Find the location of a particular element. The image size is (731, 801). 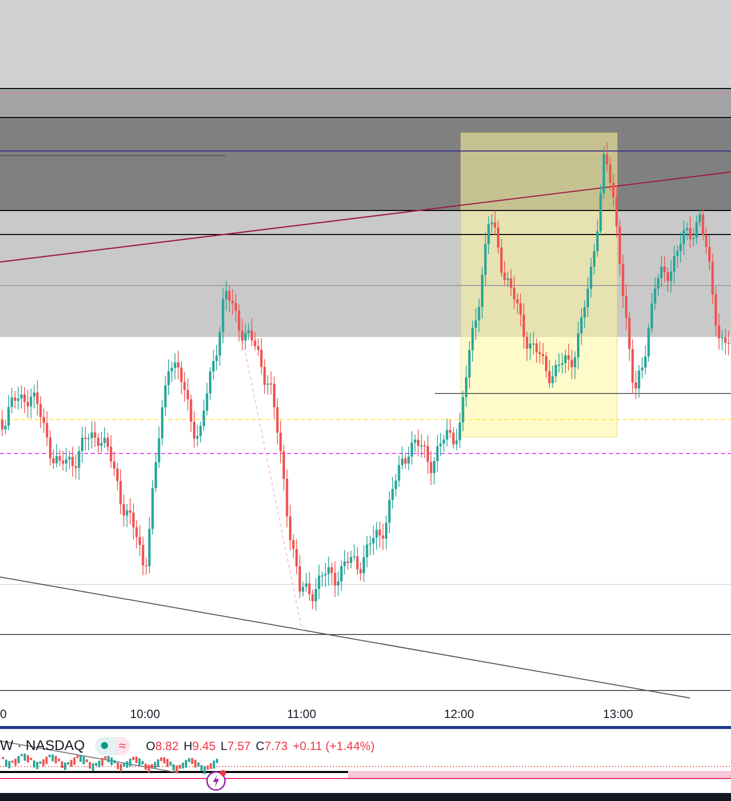

time-axis-label: 13:00 is located at coordinates (618, 714).